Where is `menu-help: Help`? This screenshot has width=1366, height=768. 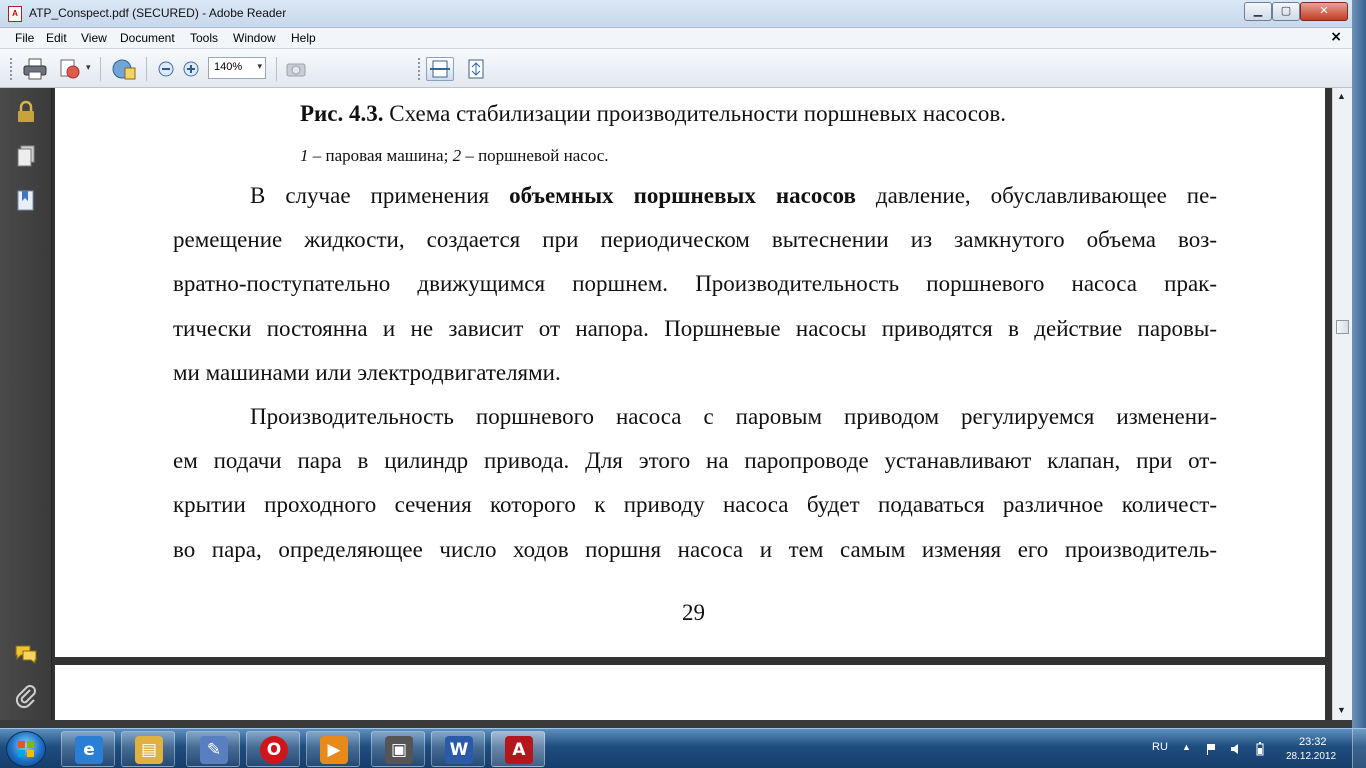
menu-help: Help is located at coordinates (303, 38).